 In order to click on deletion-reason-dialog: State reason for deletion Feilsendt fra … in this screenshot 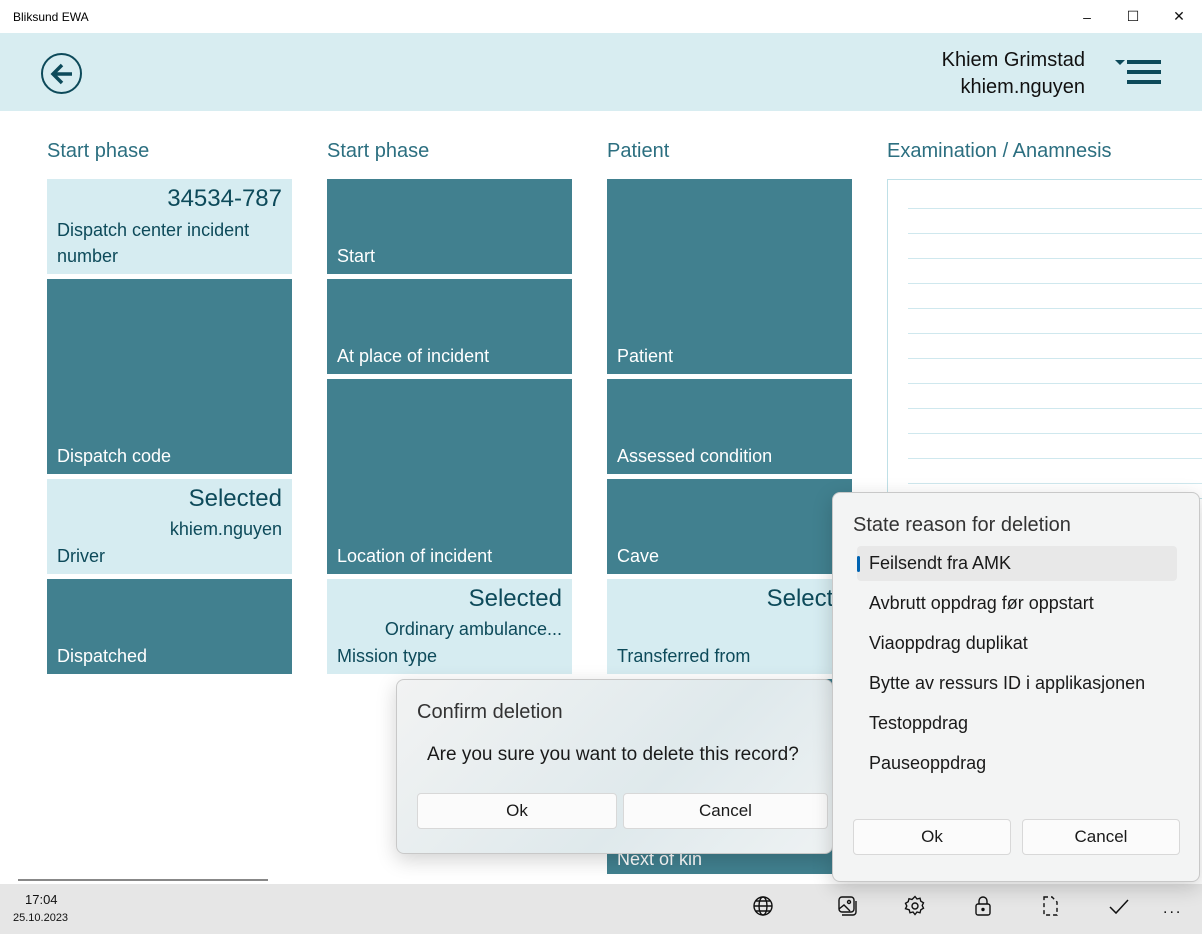, I will do `click(1016, 687)`.